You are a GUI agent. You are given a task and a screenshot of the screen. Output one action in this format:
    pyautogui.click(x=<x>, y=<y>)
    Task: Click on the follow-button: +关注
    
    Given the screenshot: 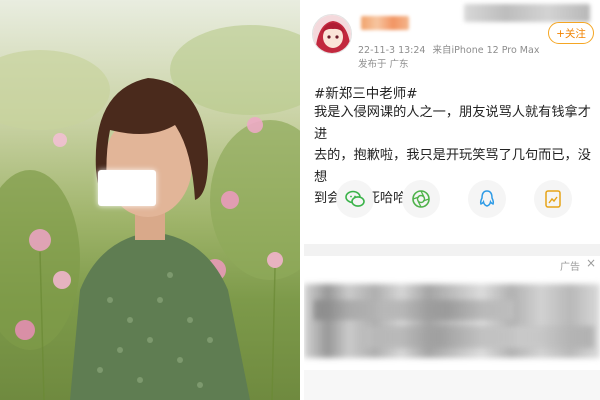 What is the action you would take?
    pyautogui.click(x=571, y=33)
    